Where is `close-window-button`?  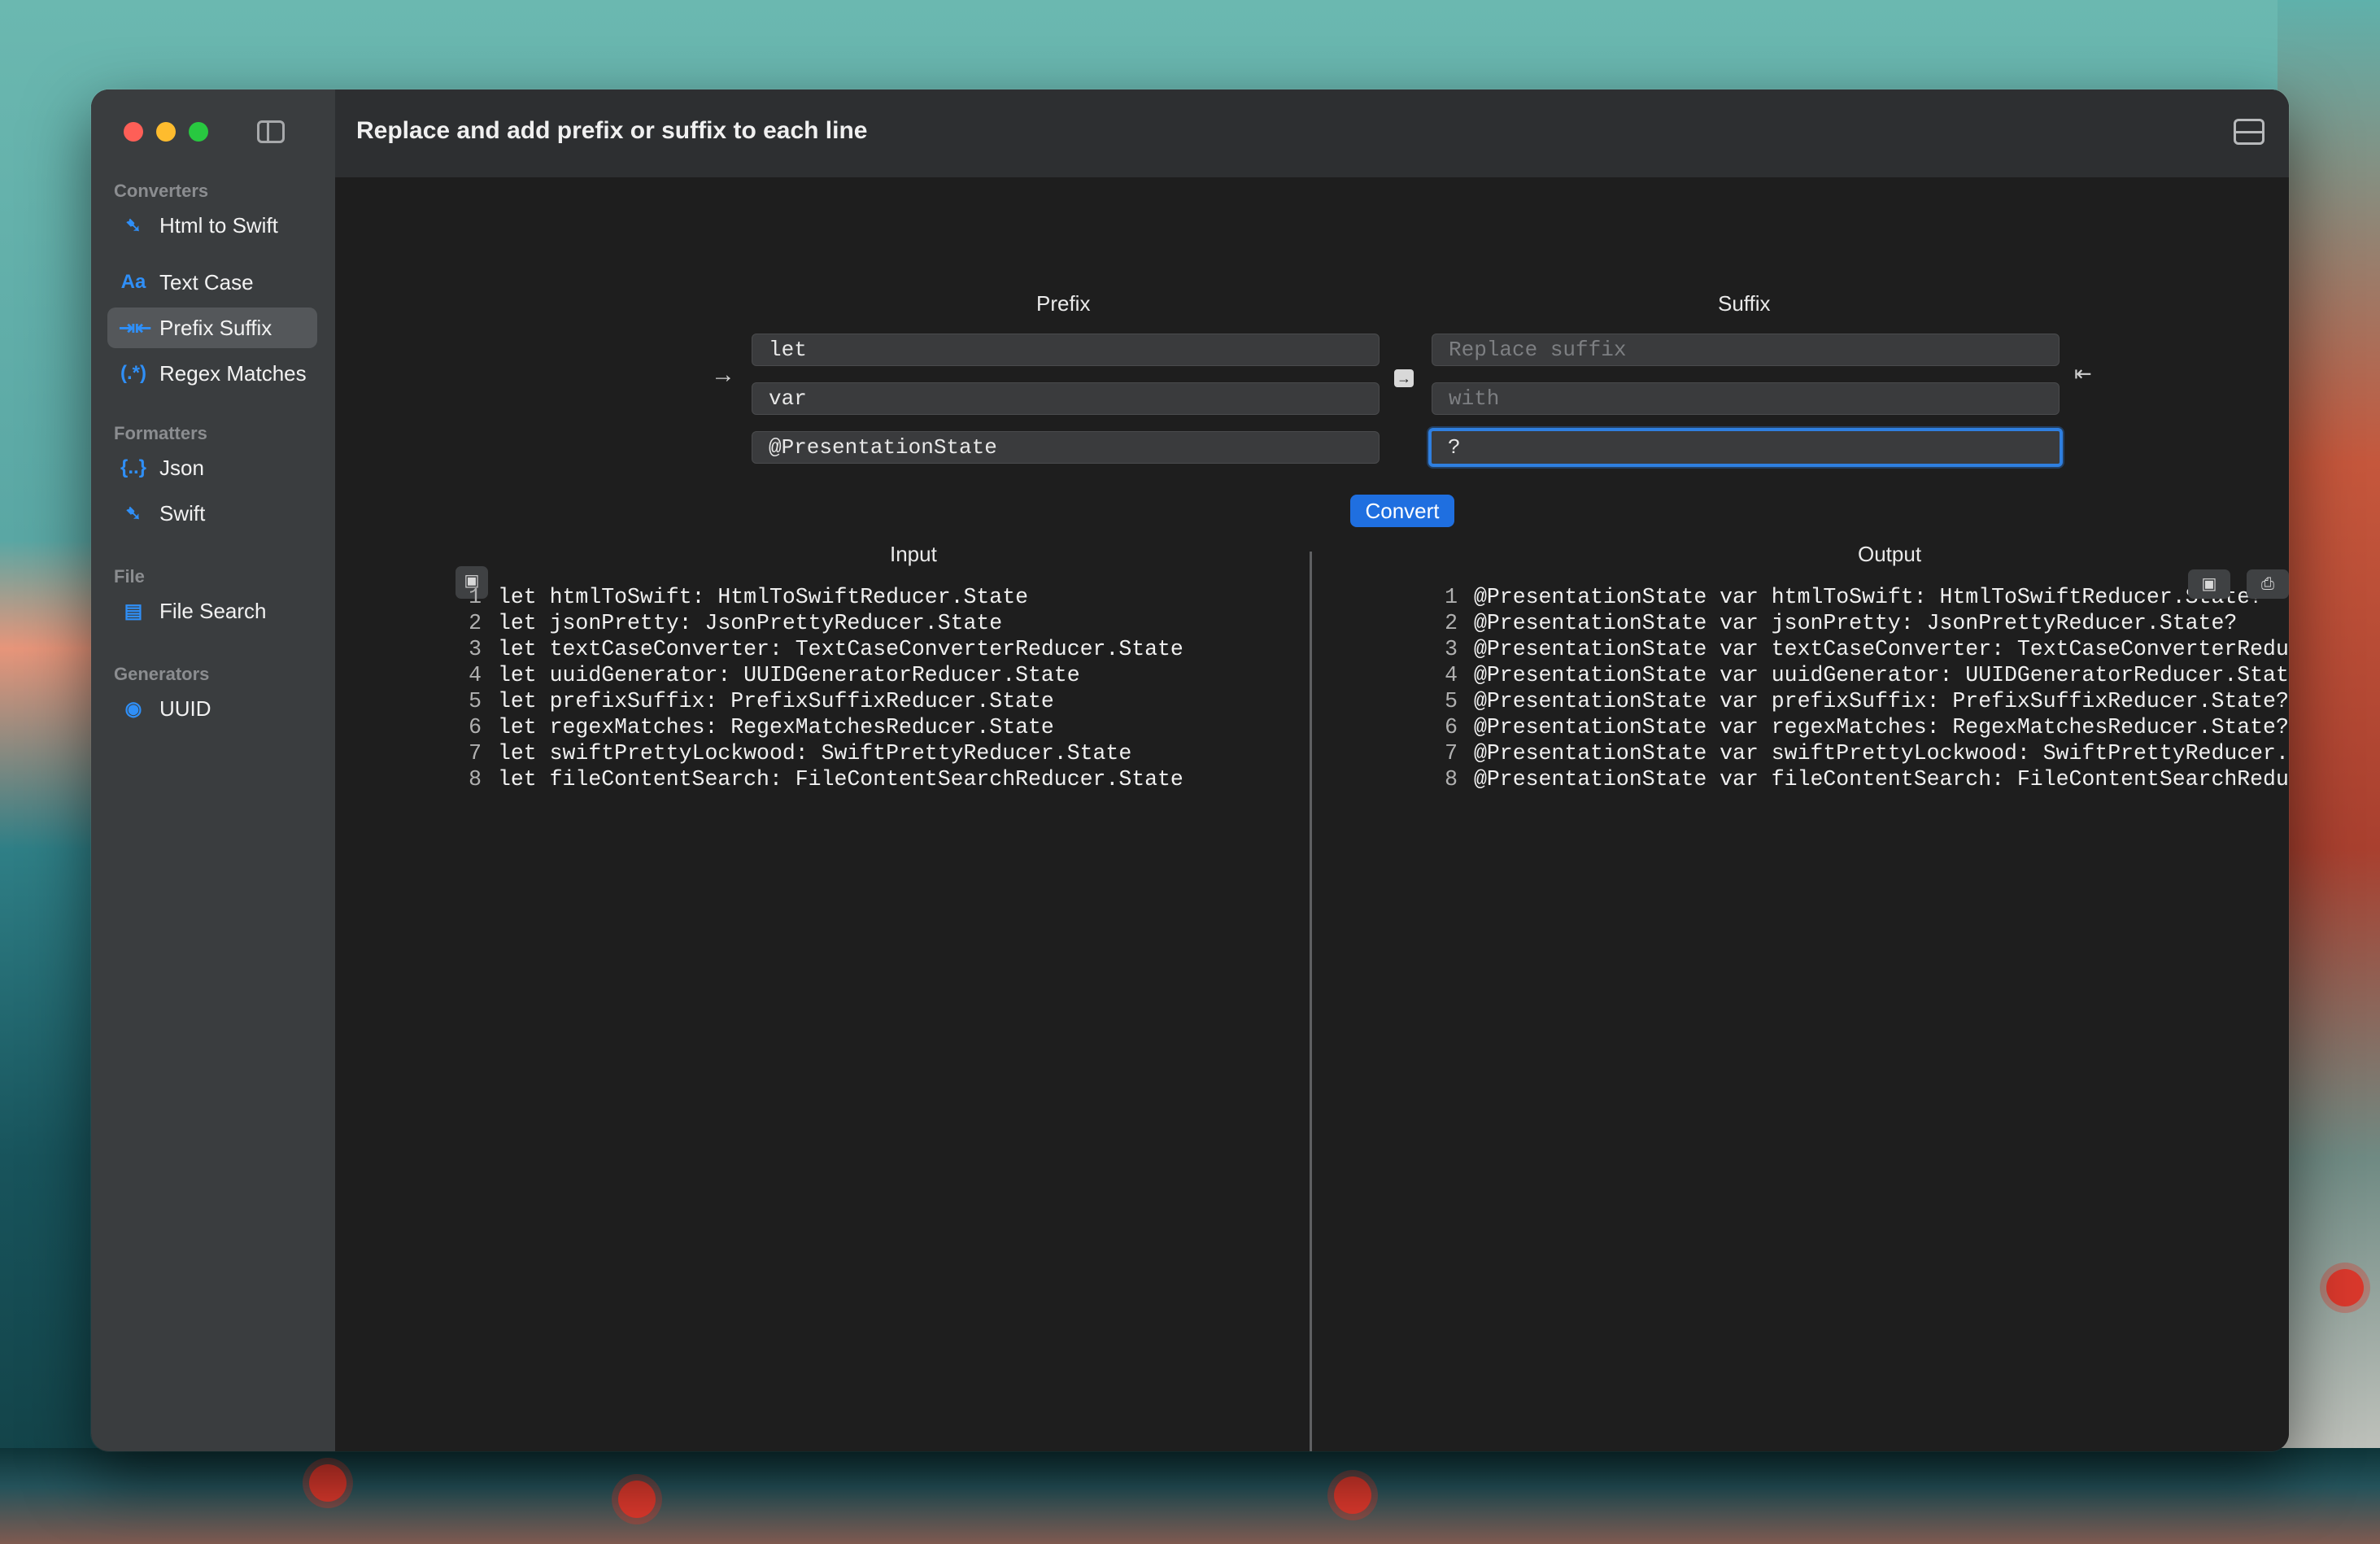 close-window-button is located at coordinates (133, 132).